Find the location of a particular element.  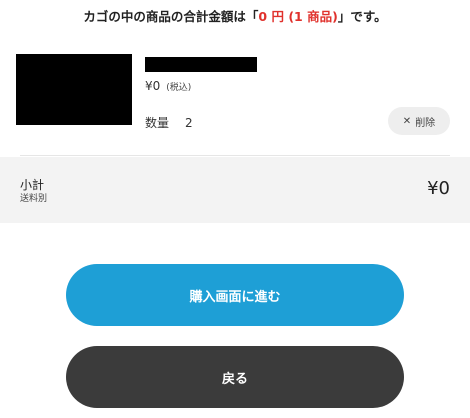

subtotal-amount: ¥0 is located at coordinates (438, 188).